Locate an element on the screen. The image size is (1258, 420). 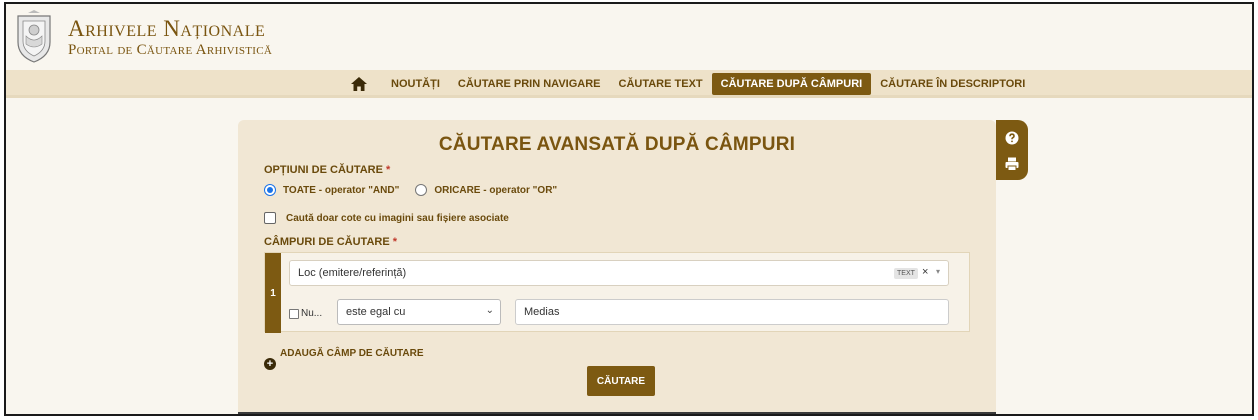
negate-checkbox is located at coordinates (294, 313).